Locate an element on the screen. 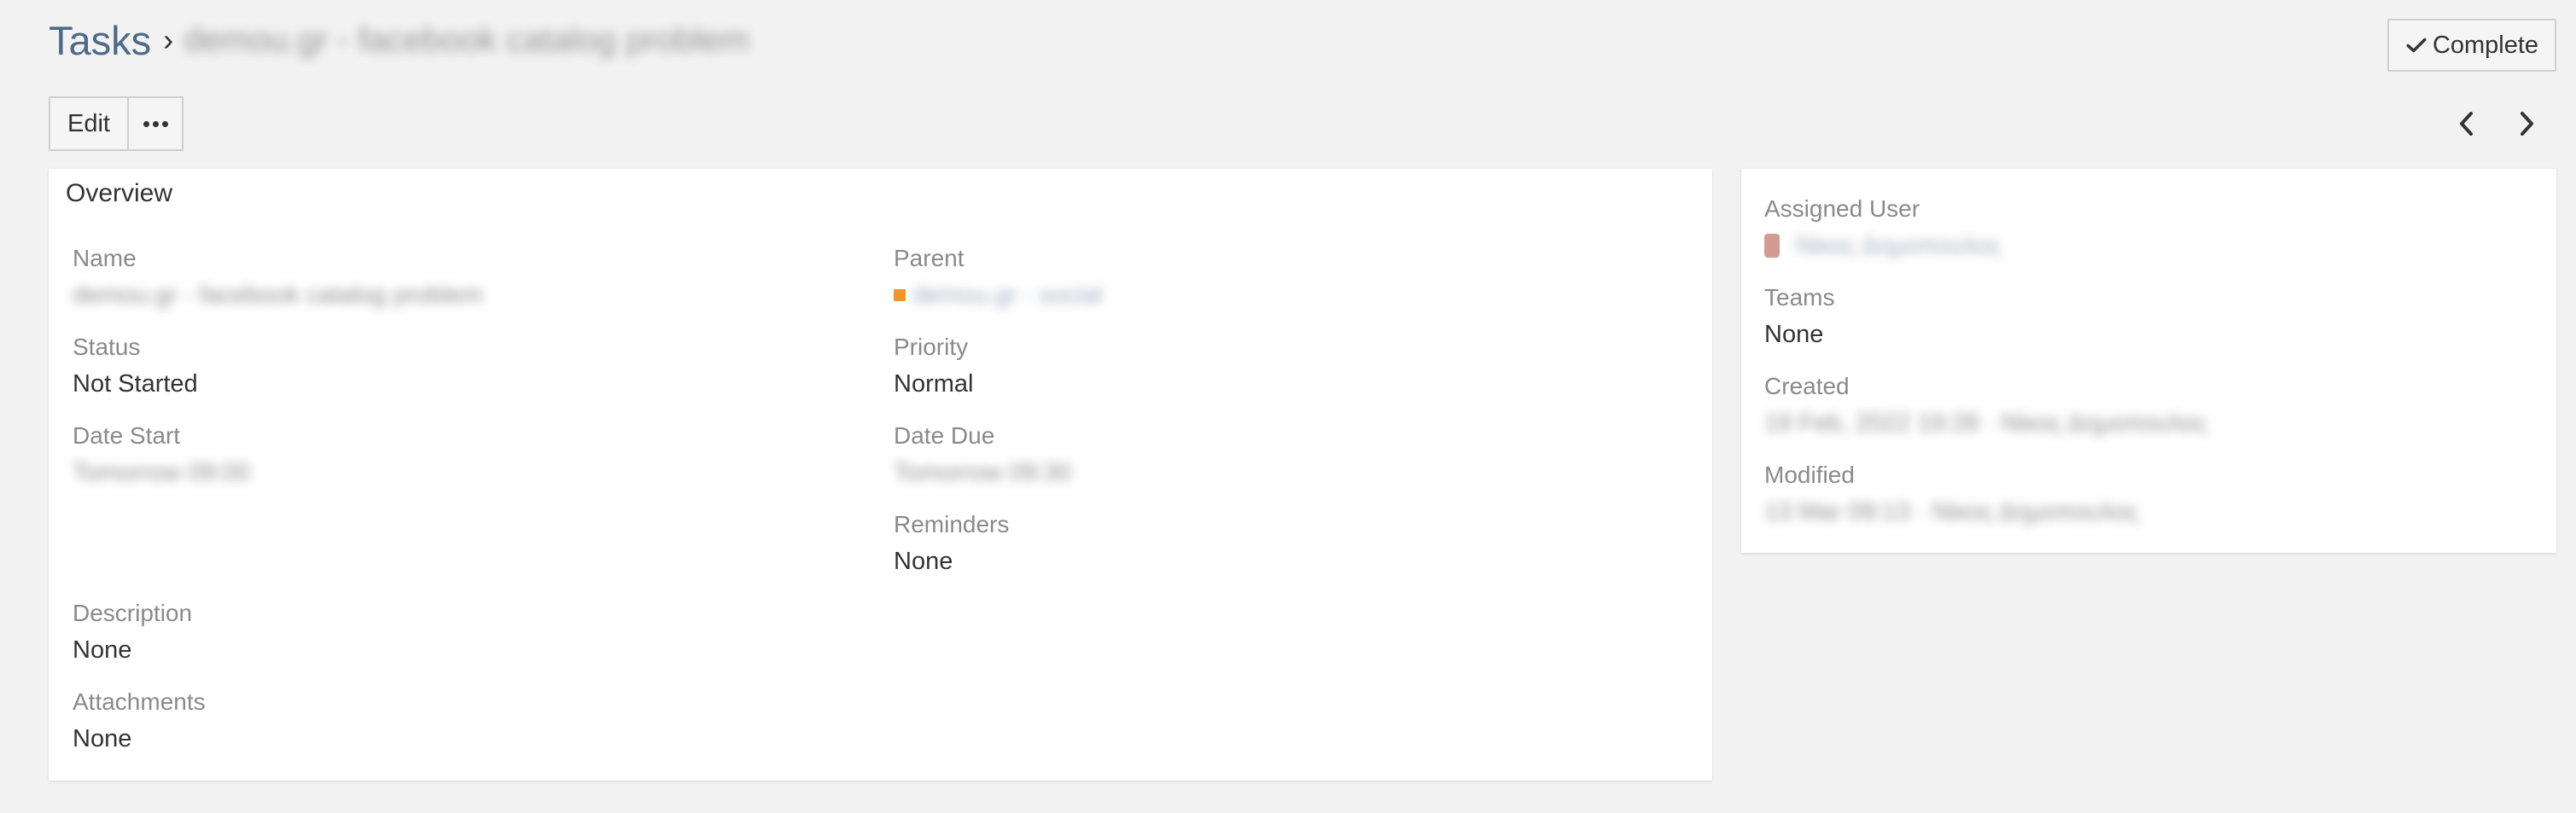  field-teams: Teams None is located at coordinates (2139, 317).